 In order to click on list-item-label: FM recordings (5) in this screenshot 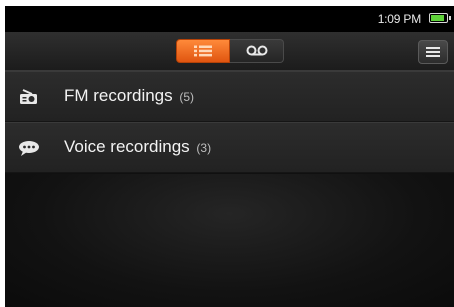, I will do `click(129, 96)`.